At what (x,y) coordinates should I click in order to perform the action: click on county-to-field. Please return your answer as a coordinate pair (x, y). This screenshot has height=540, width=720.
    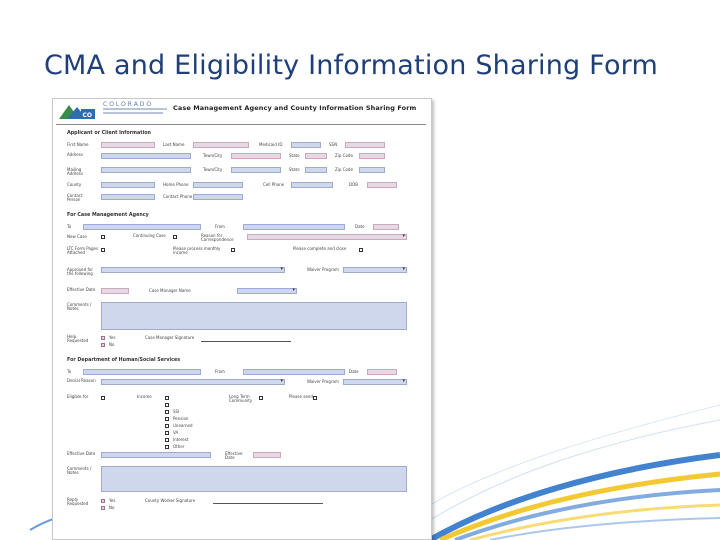
    Looking at the image, I should click on (142, 372).